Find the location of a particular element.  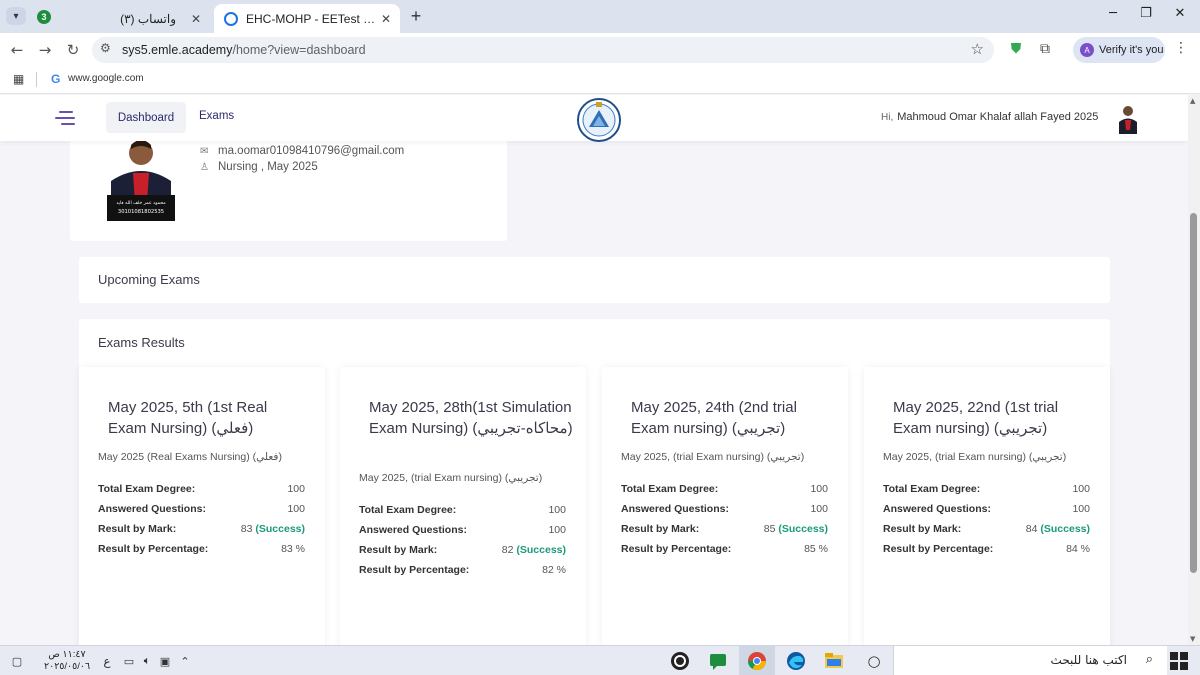

site-favicon-icon is located at coordinates (231, 18).